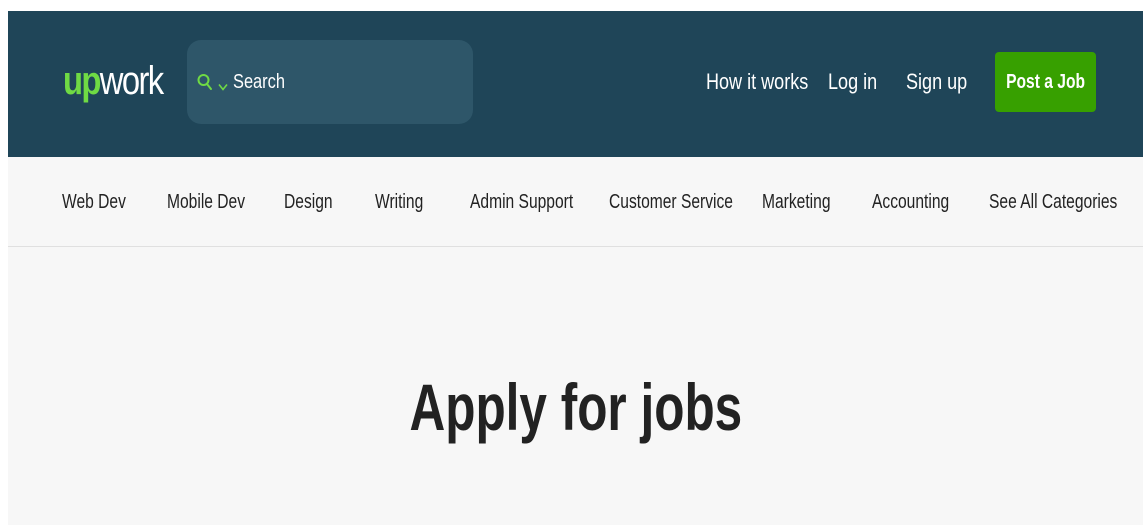 The height and width of the screenshot is (525, 1143). Describe the element at coordinates (852, 82) in the screenshot. I see `nav-log-in: Log in` at that location.